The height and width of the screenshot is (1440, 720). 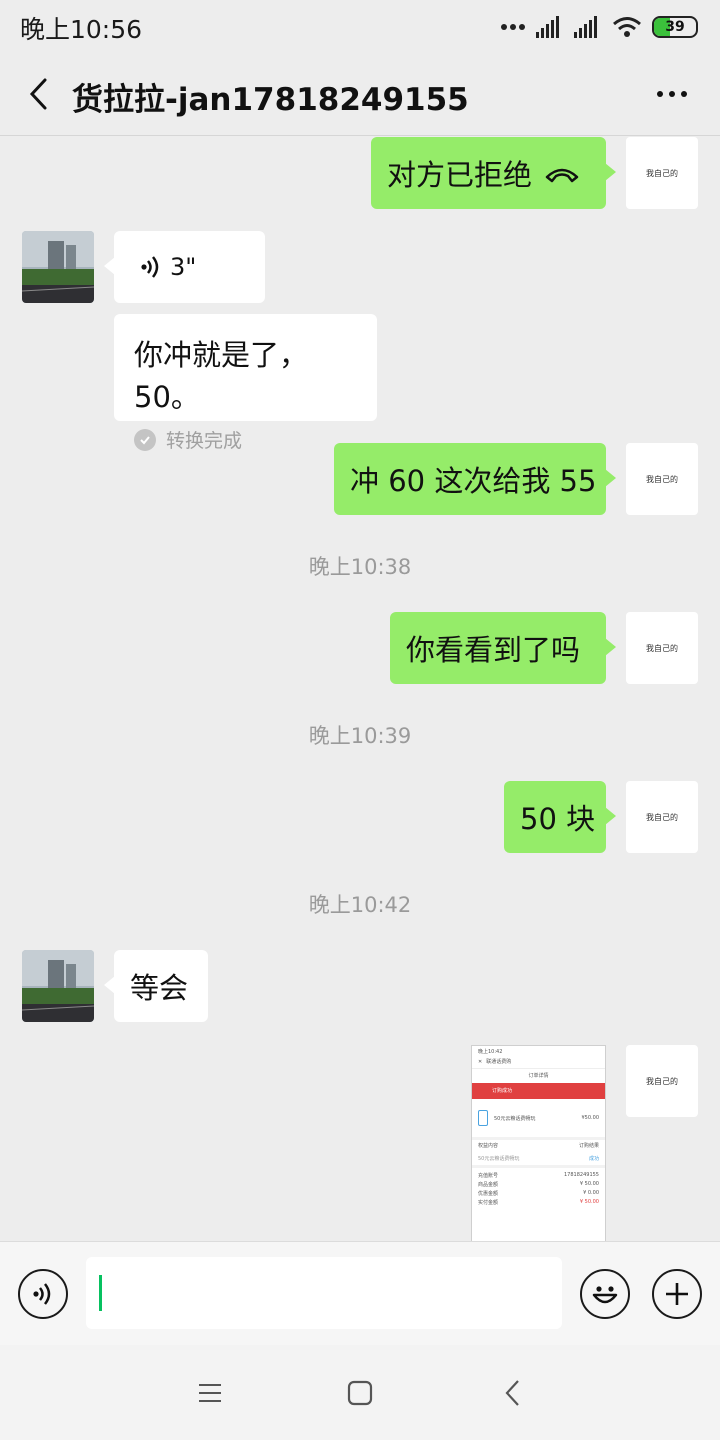 I want to click on text-caret, so click(x=100, y=1293).